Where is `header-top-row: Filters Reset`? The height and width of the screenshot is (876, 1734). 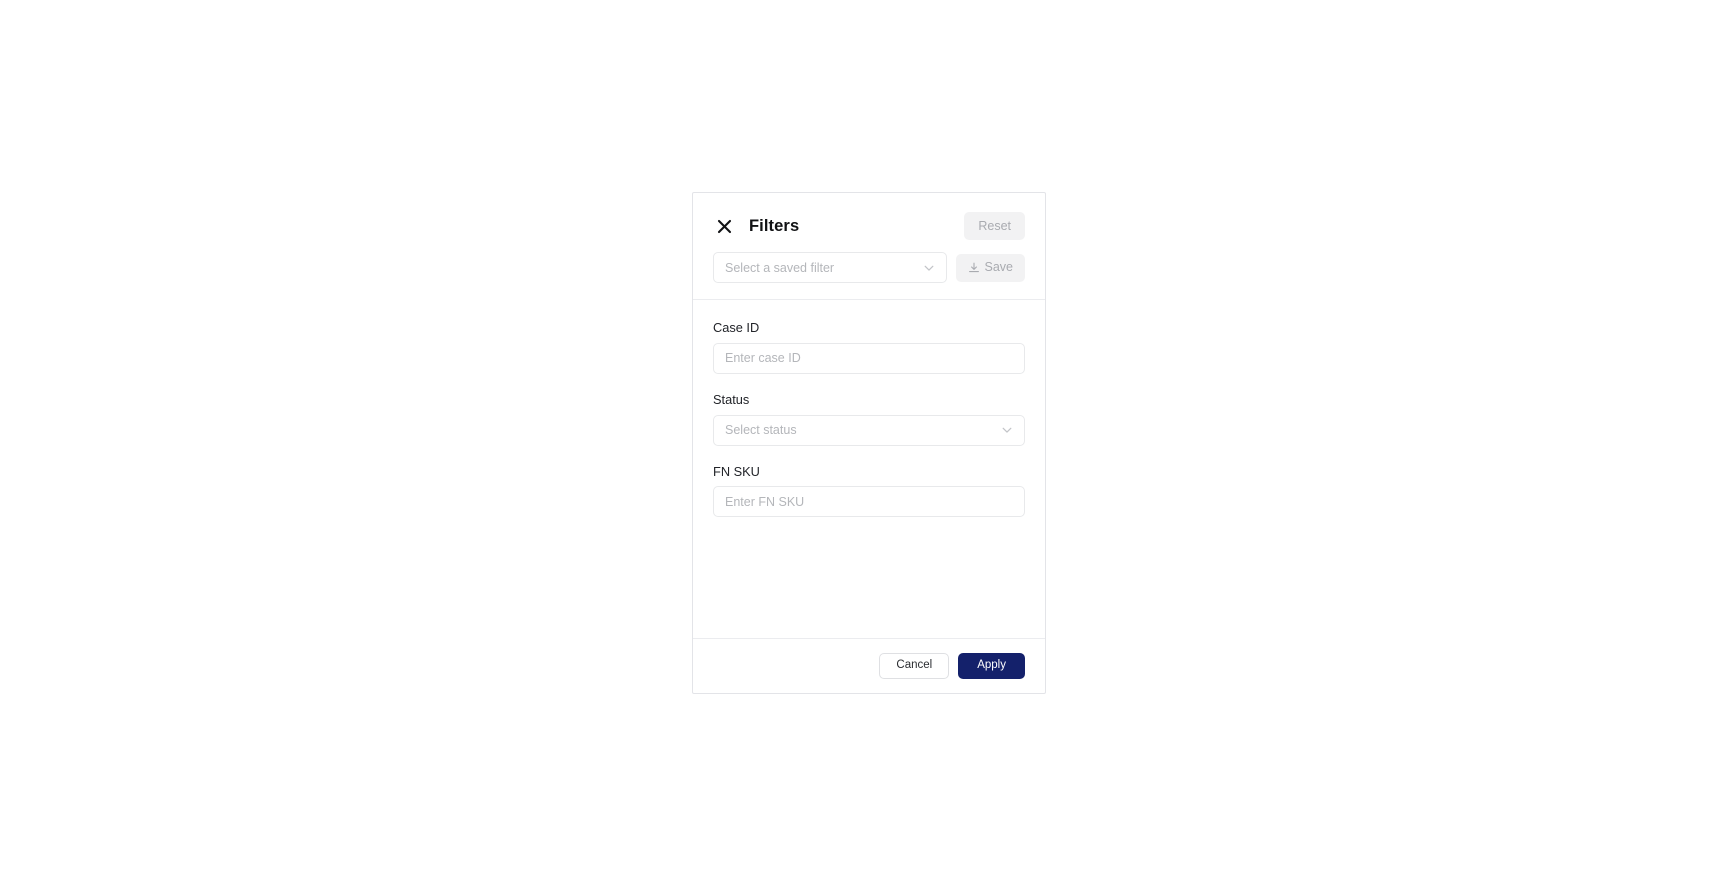
header-top-row: Filters Reset is located at coordinates (869, 226).